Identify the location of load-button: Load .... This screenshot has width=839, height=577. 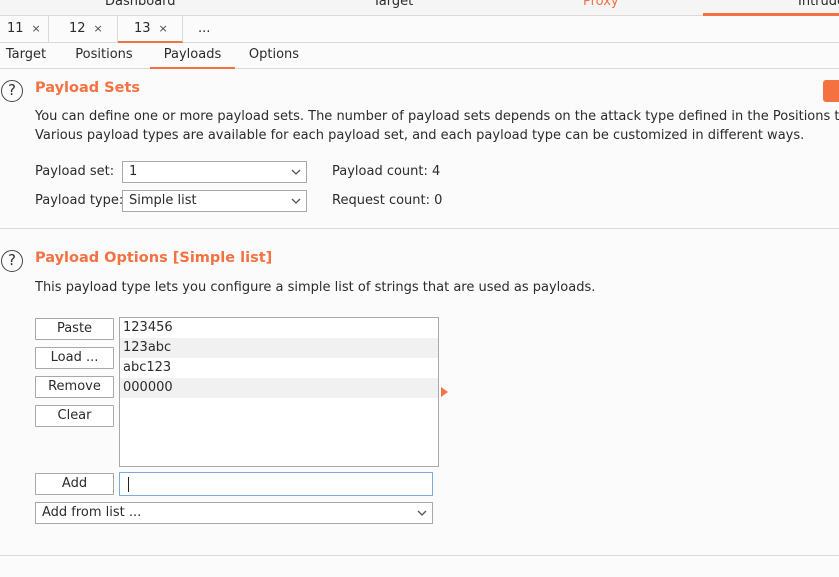
(74, 358).